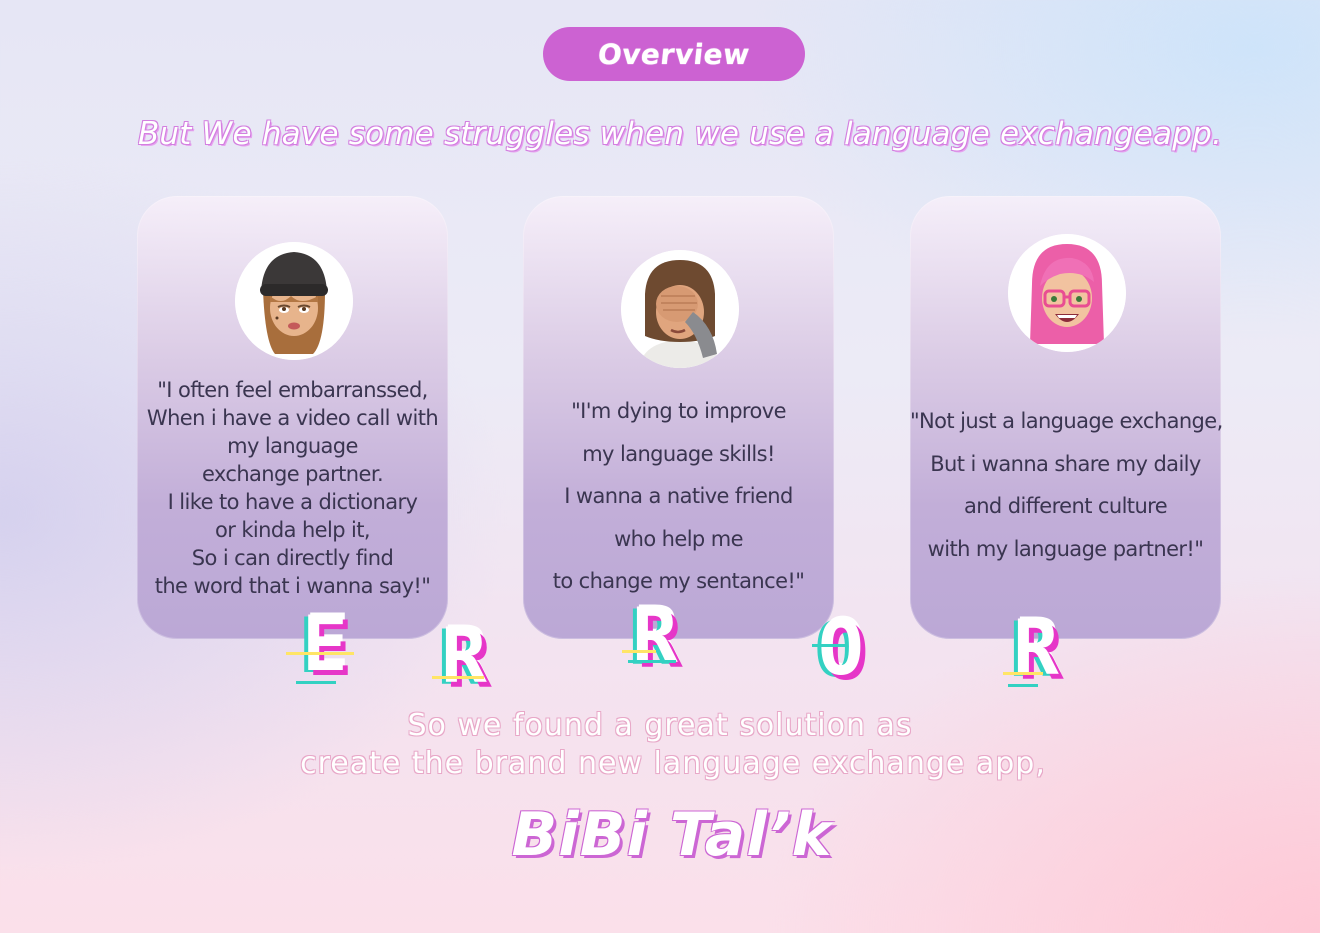 The height and width of the screenshot is (933, 1320). I want to click on quote-line: to change my sentance!", so click(678, 581).